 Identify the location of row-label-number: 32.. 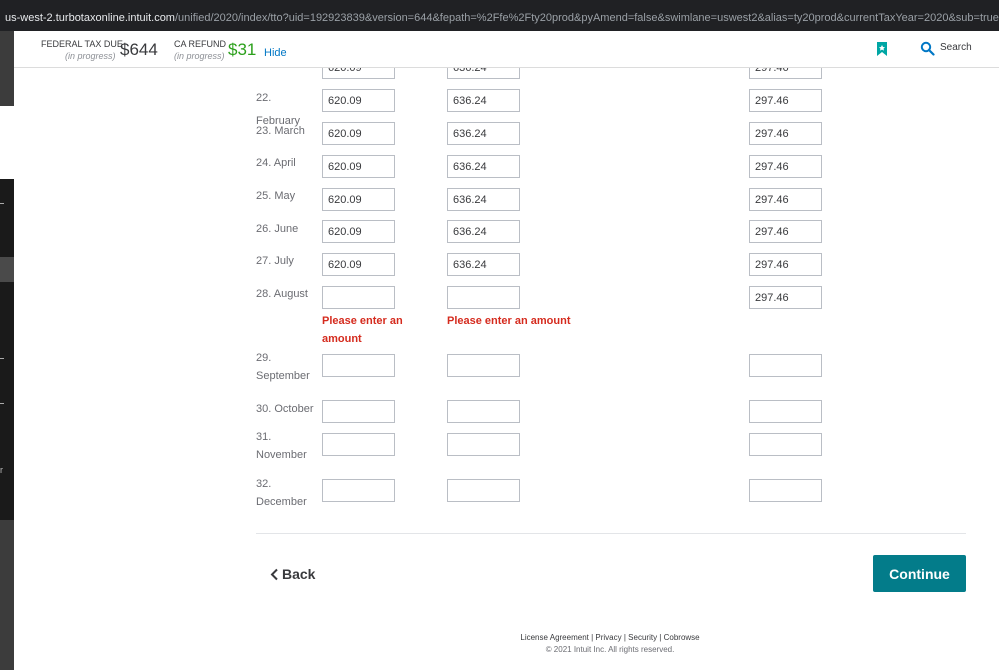
(264, 484).